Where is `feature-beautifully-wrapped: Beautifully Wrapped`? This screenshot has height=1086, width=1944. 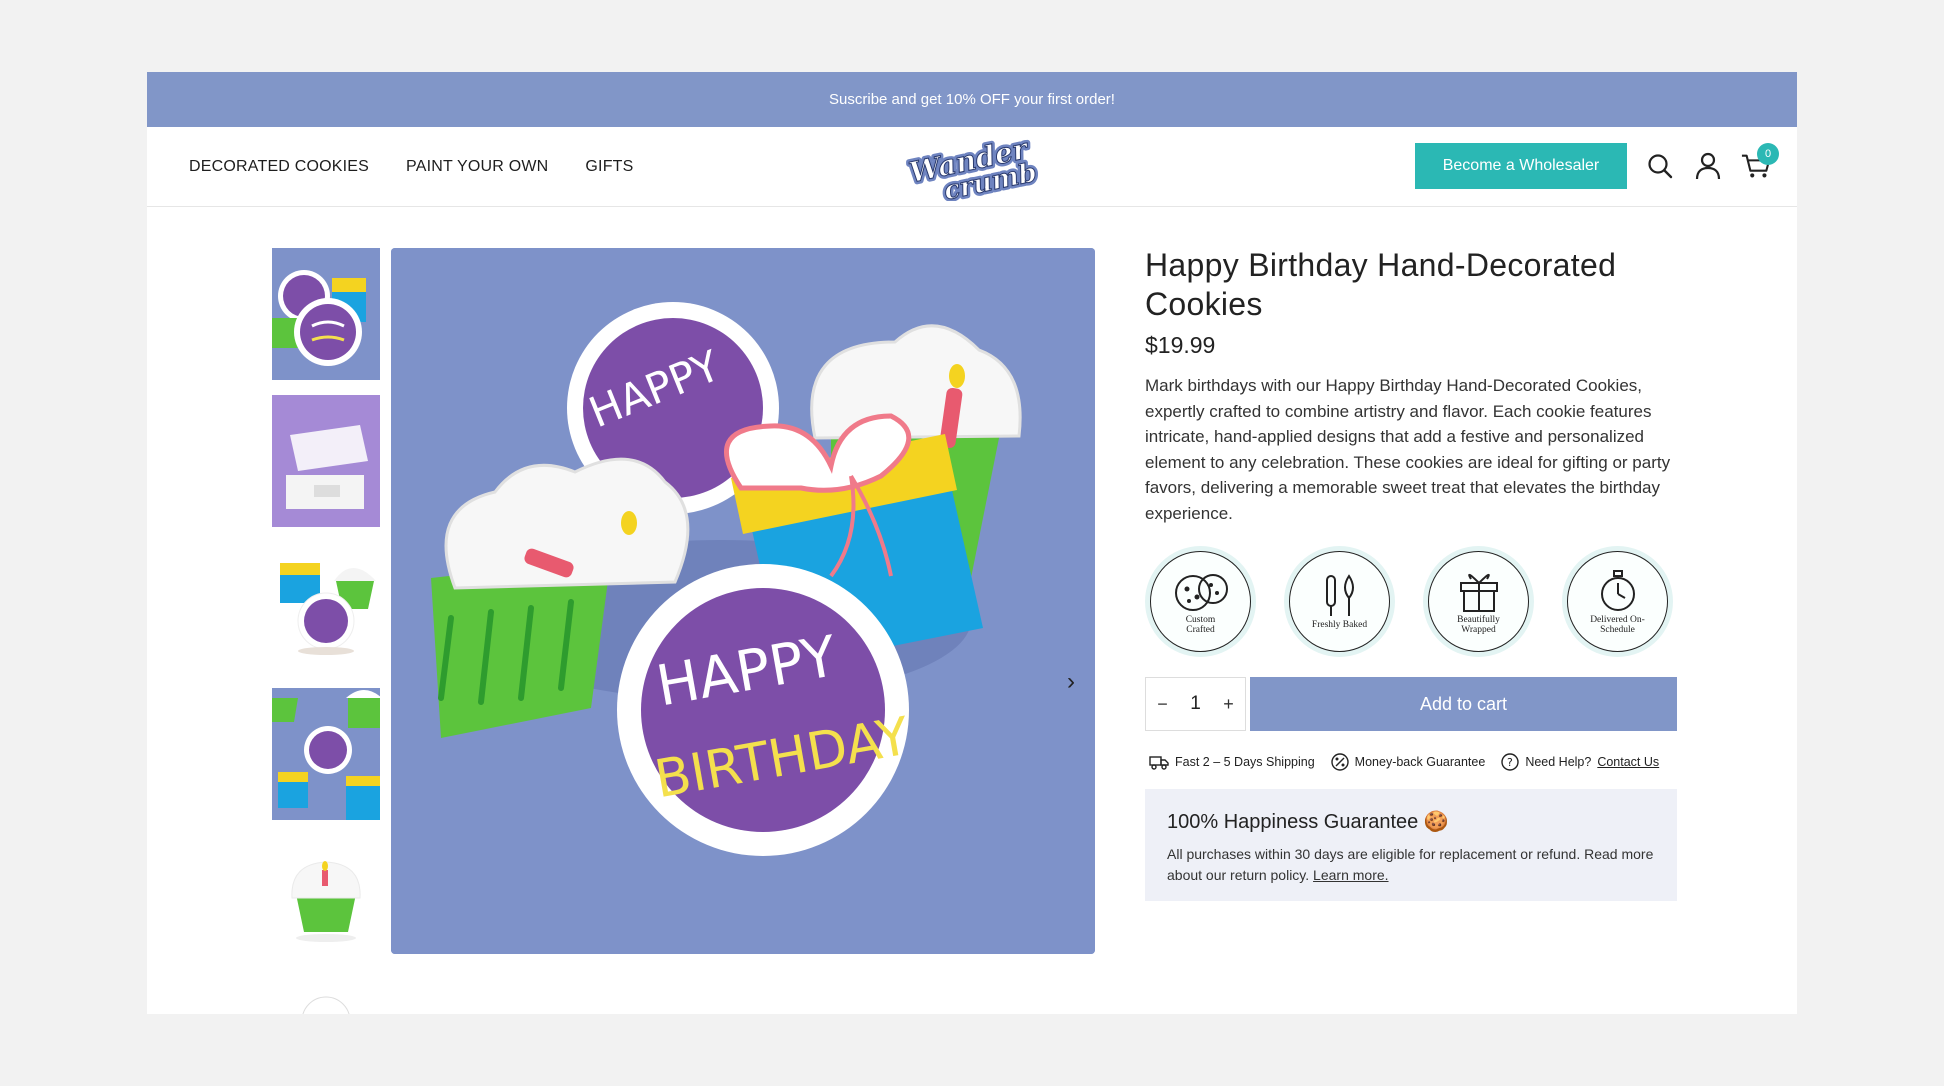 feature-beautifully-wrapped: Beautifully Wrapped is located at coordinates (1478, 601).